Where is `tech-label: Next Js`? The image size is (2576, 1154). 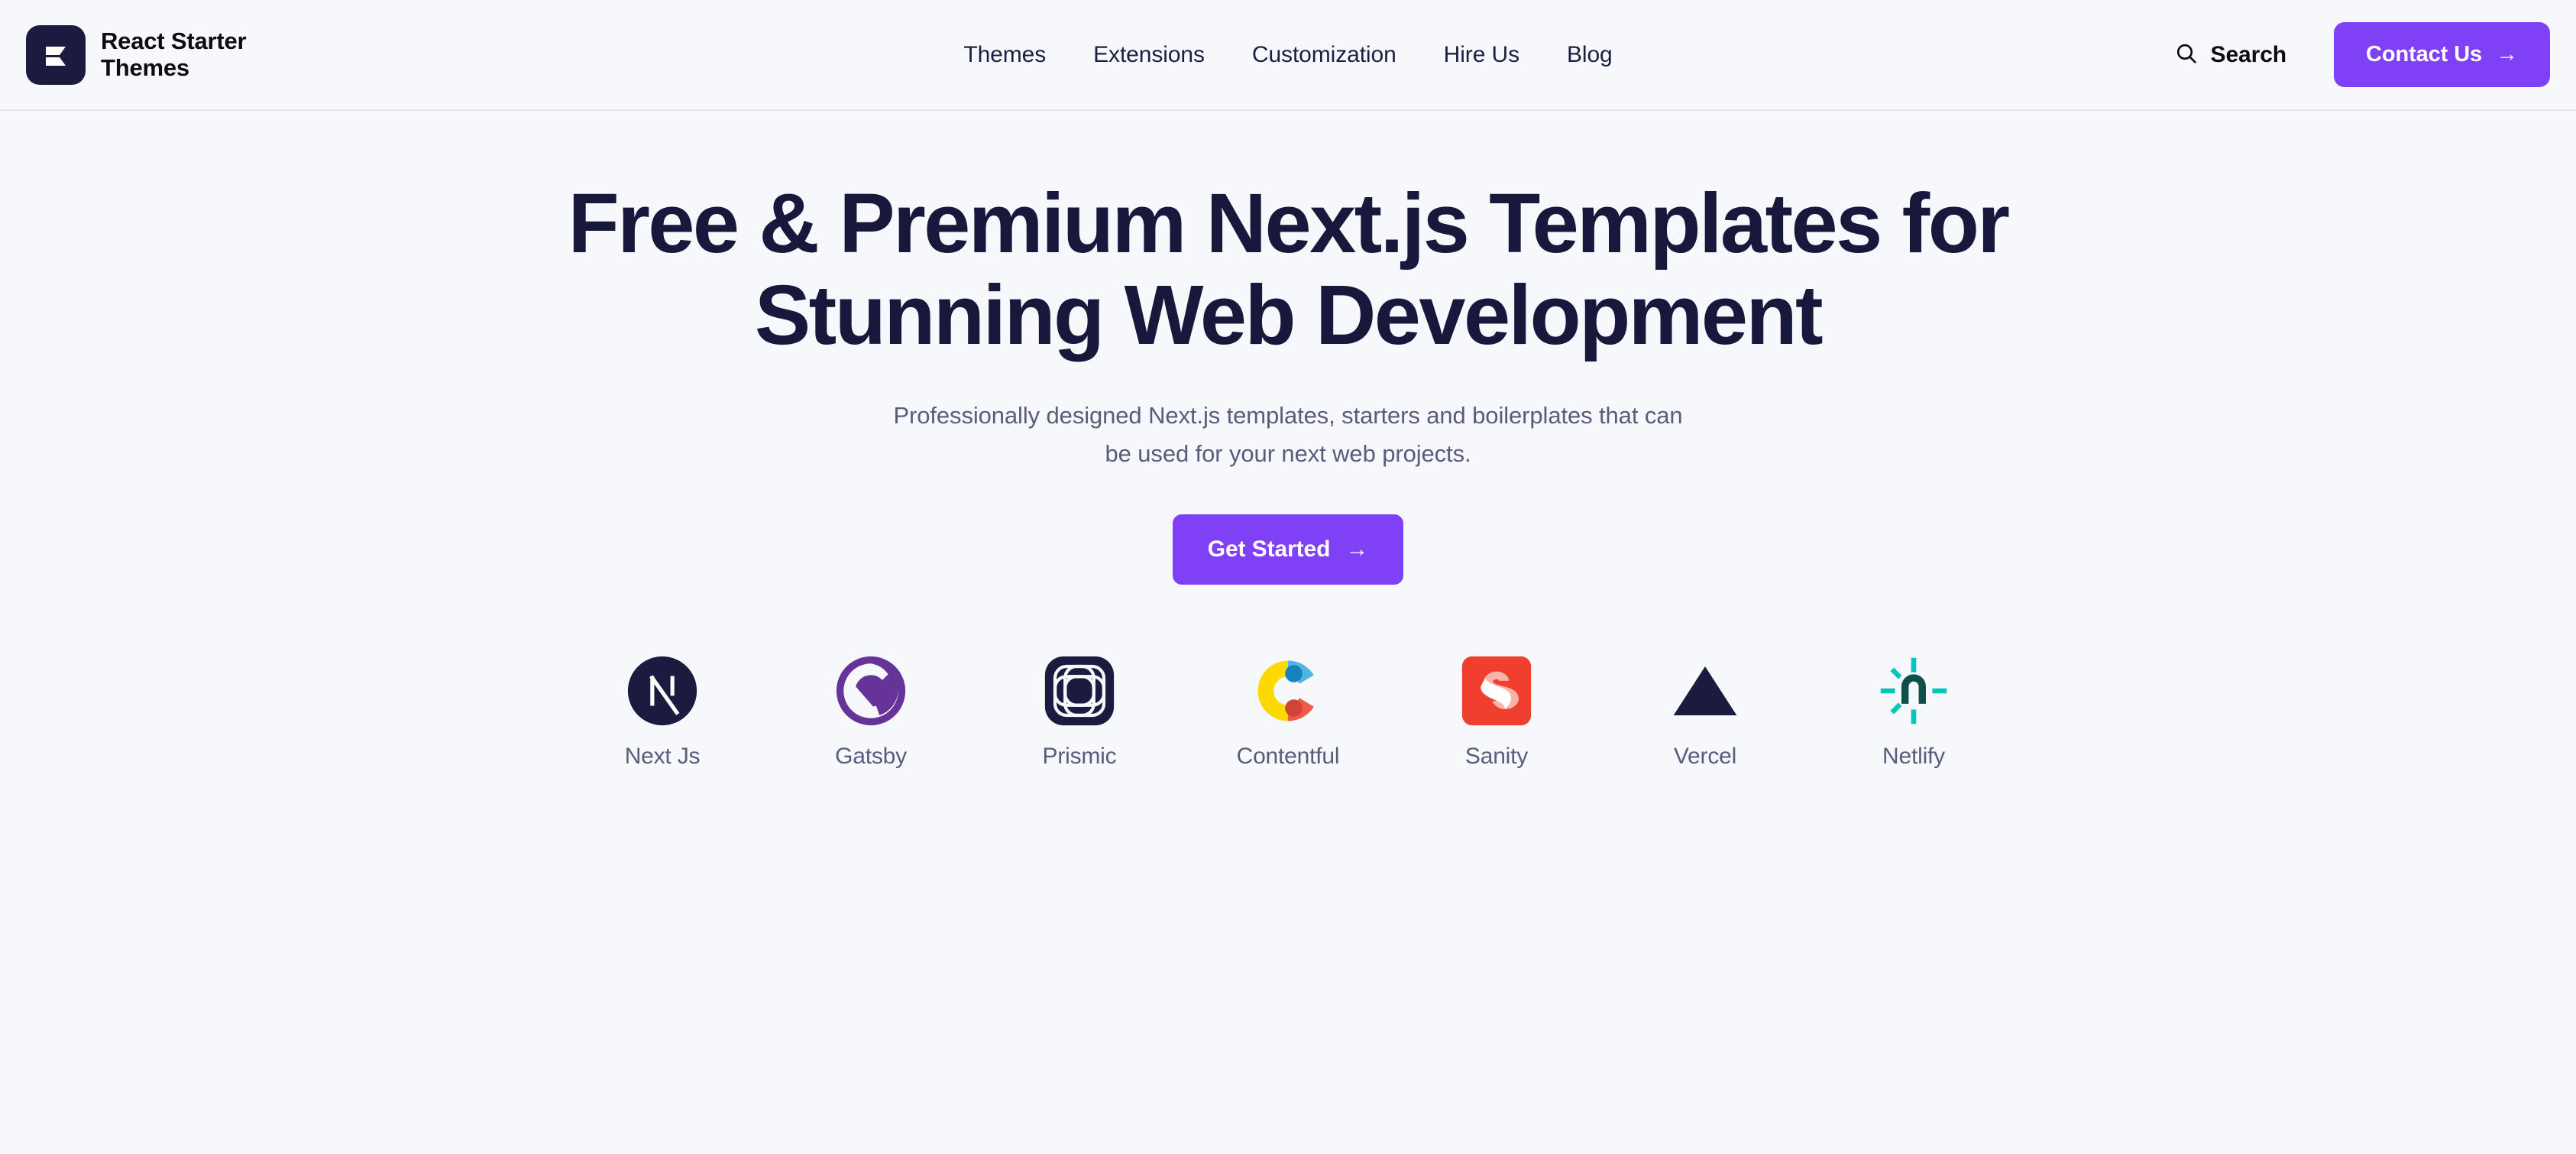
tech-label: Next Js is located at coordinates (662, 757).